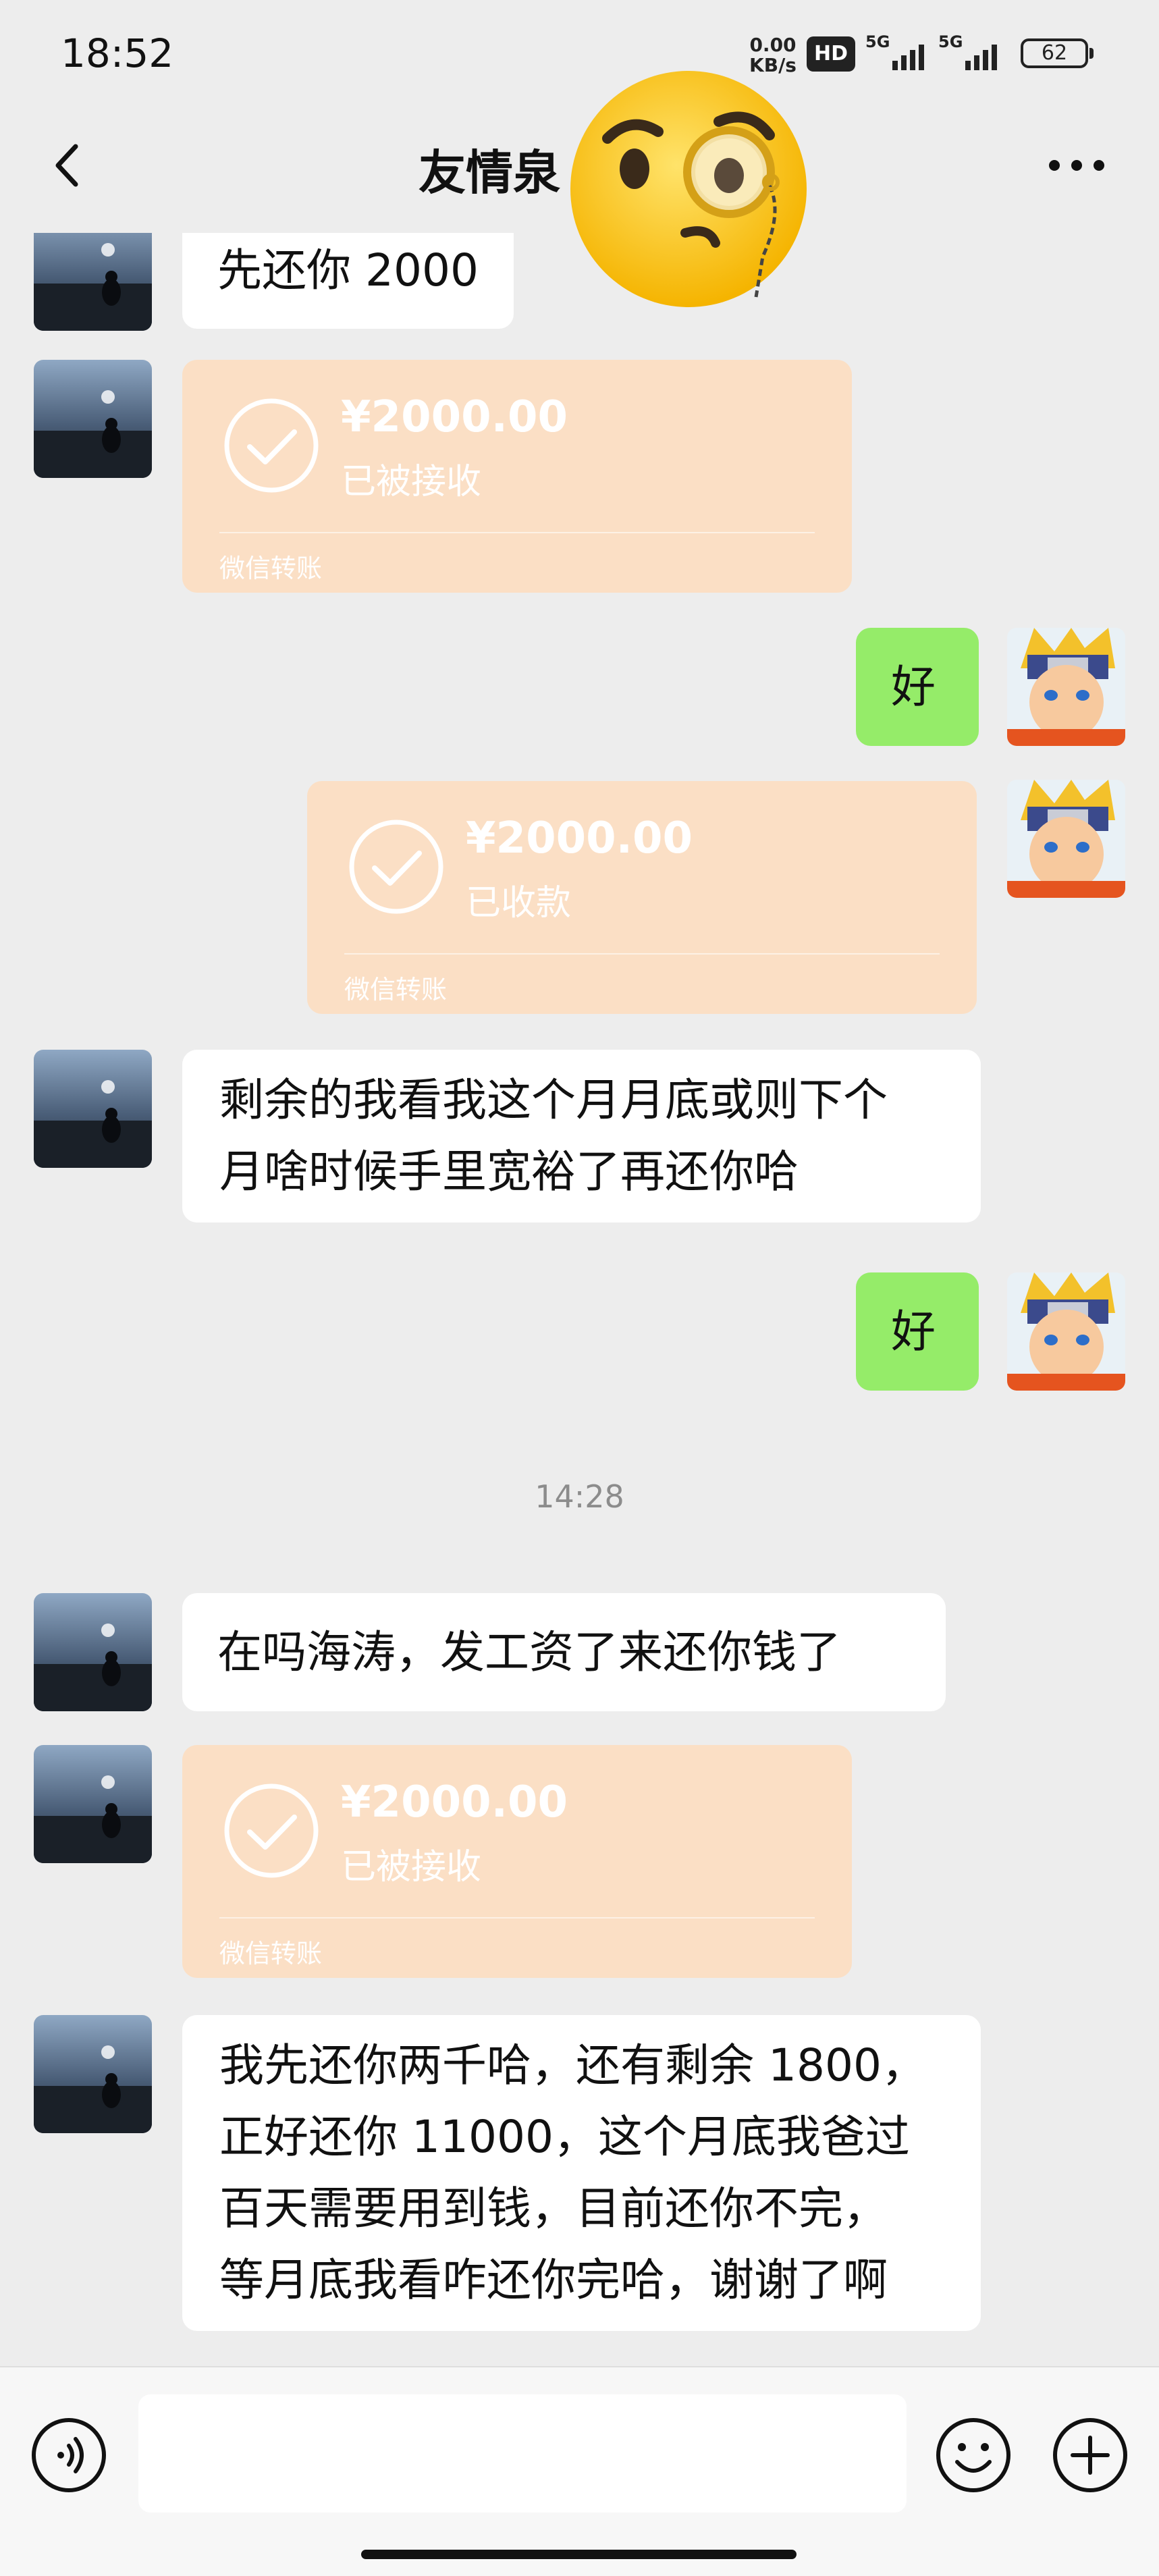 The width and height of the screenshot is (1159, 2576). What do you see at coordinates (773, 45) in the screenshot?
I see `network-speed-value: 0.00` at bounding box center [773, 45].